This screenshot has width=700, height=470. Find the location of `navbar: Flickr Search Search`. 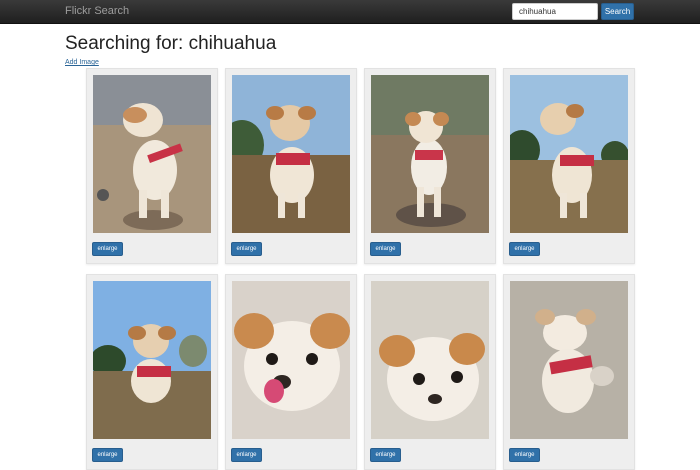

navbar: Flickr Search Search is located at coordinates (350, 12).